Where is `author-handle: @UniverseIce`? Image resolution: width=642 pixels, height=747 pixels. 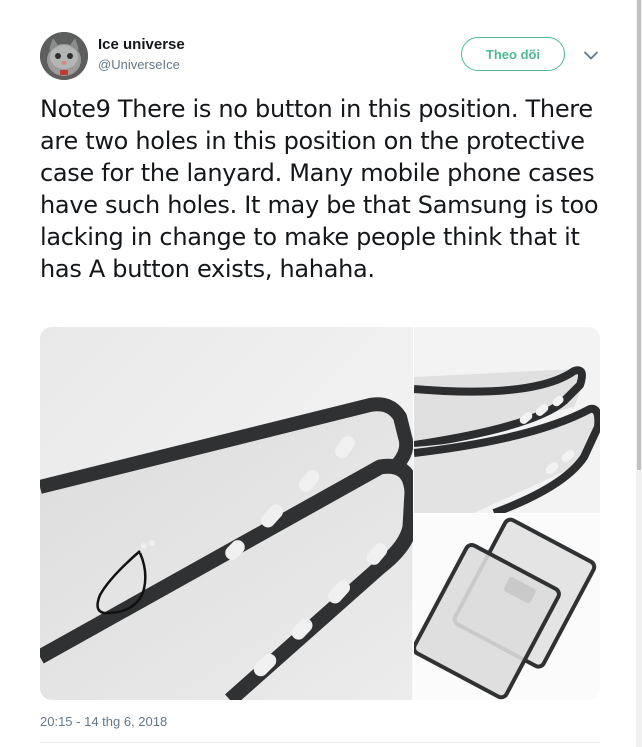
author-handle: @UniverseIce is located at coordinates (139, 65).